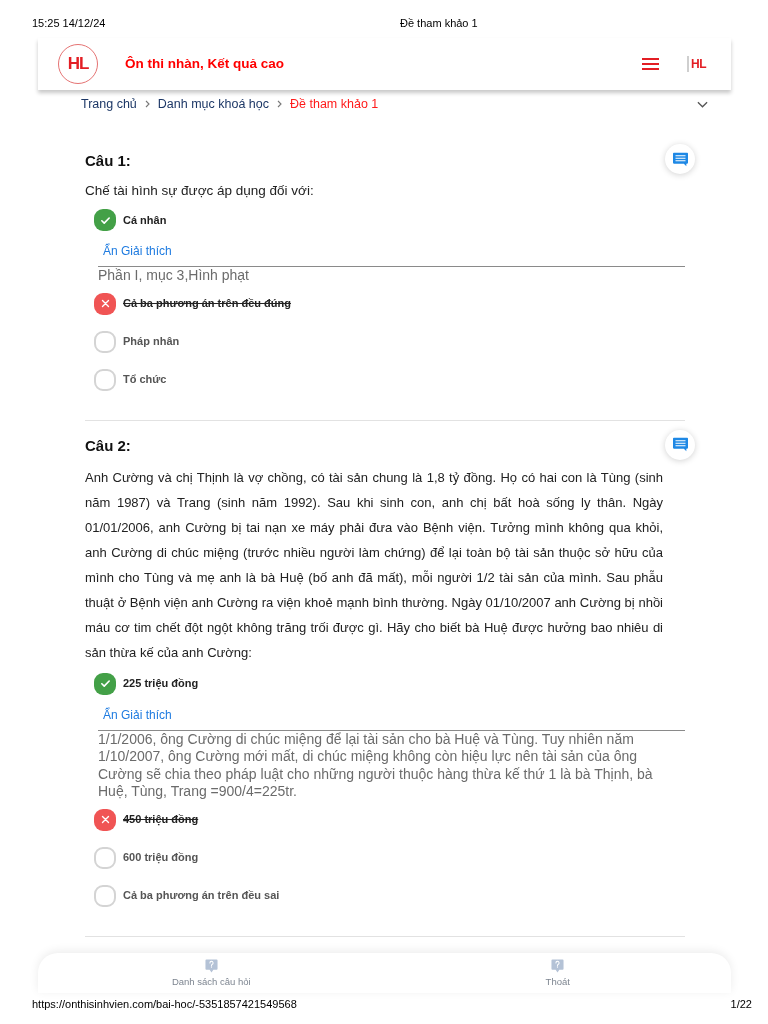  I want to click on answer-option: Cả ba phương án trên đều sai, so click(394, 895).